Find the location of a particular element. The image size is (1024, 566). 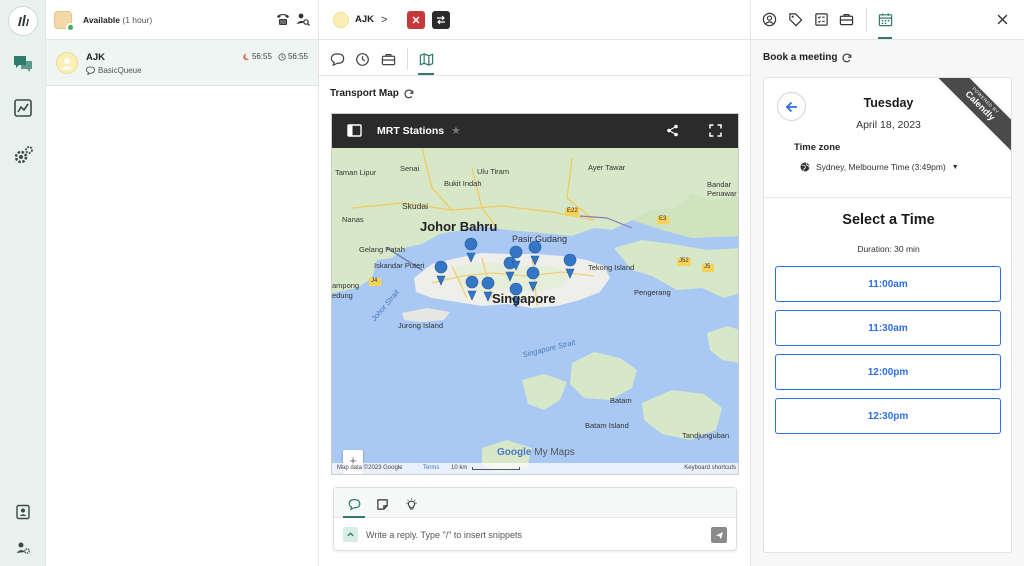

transfer-button is located at coordinates (441, 20).